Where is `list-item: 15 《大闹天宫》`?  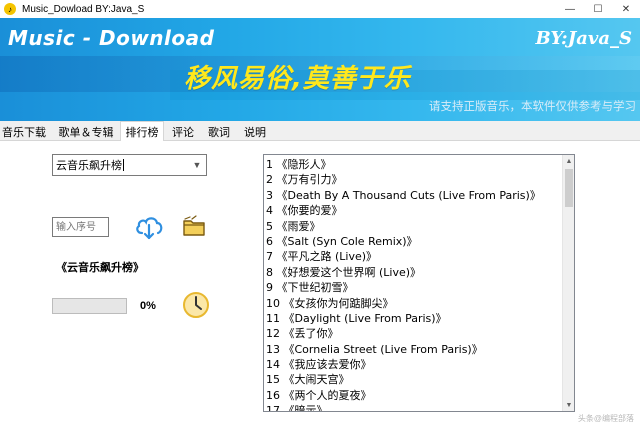 list-item: 15 《大闹天宫》 is located at coordinates (413, 379).